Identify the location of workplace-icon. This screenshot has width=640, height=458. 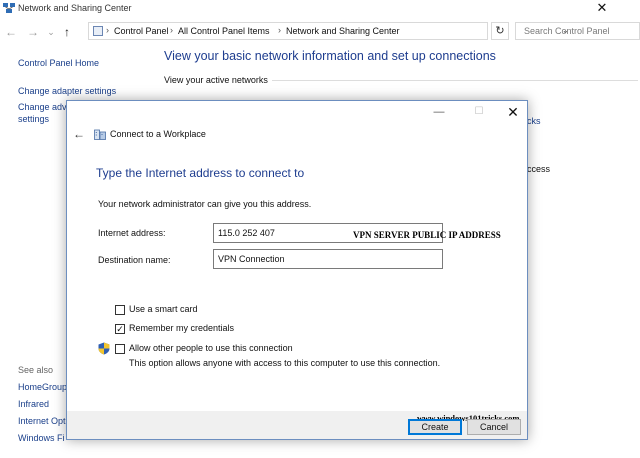
(100, 134).